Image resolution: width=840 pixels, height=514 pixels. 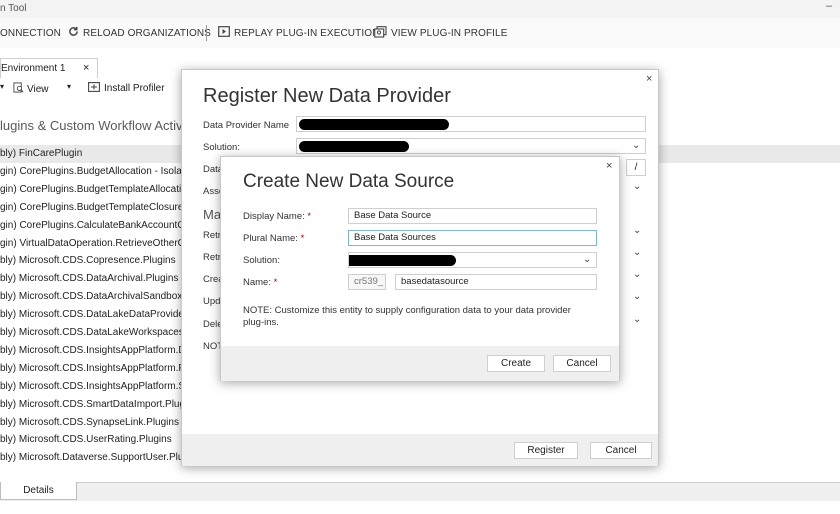 What do you see at coordinates (212, 301) in the screenshot?
I see `update-label: Upd` at bounding box center [212, 301].